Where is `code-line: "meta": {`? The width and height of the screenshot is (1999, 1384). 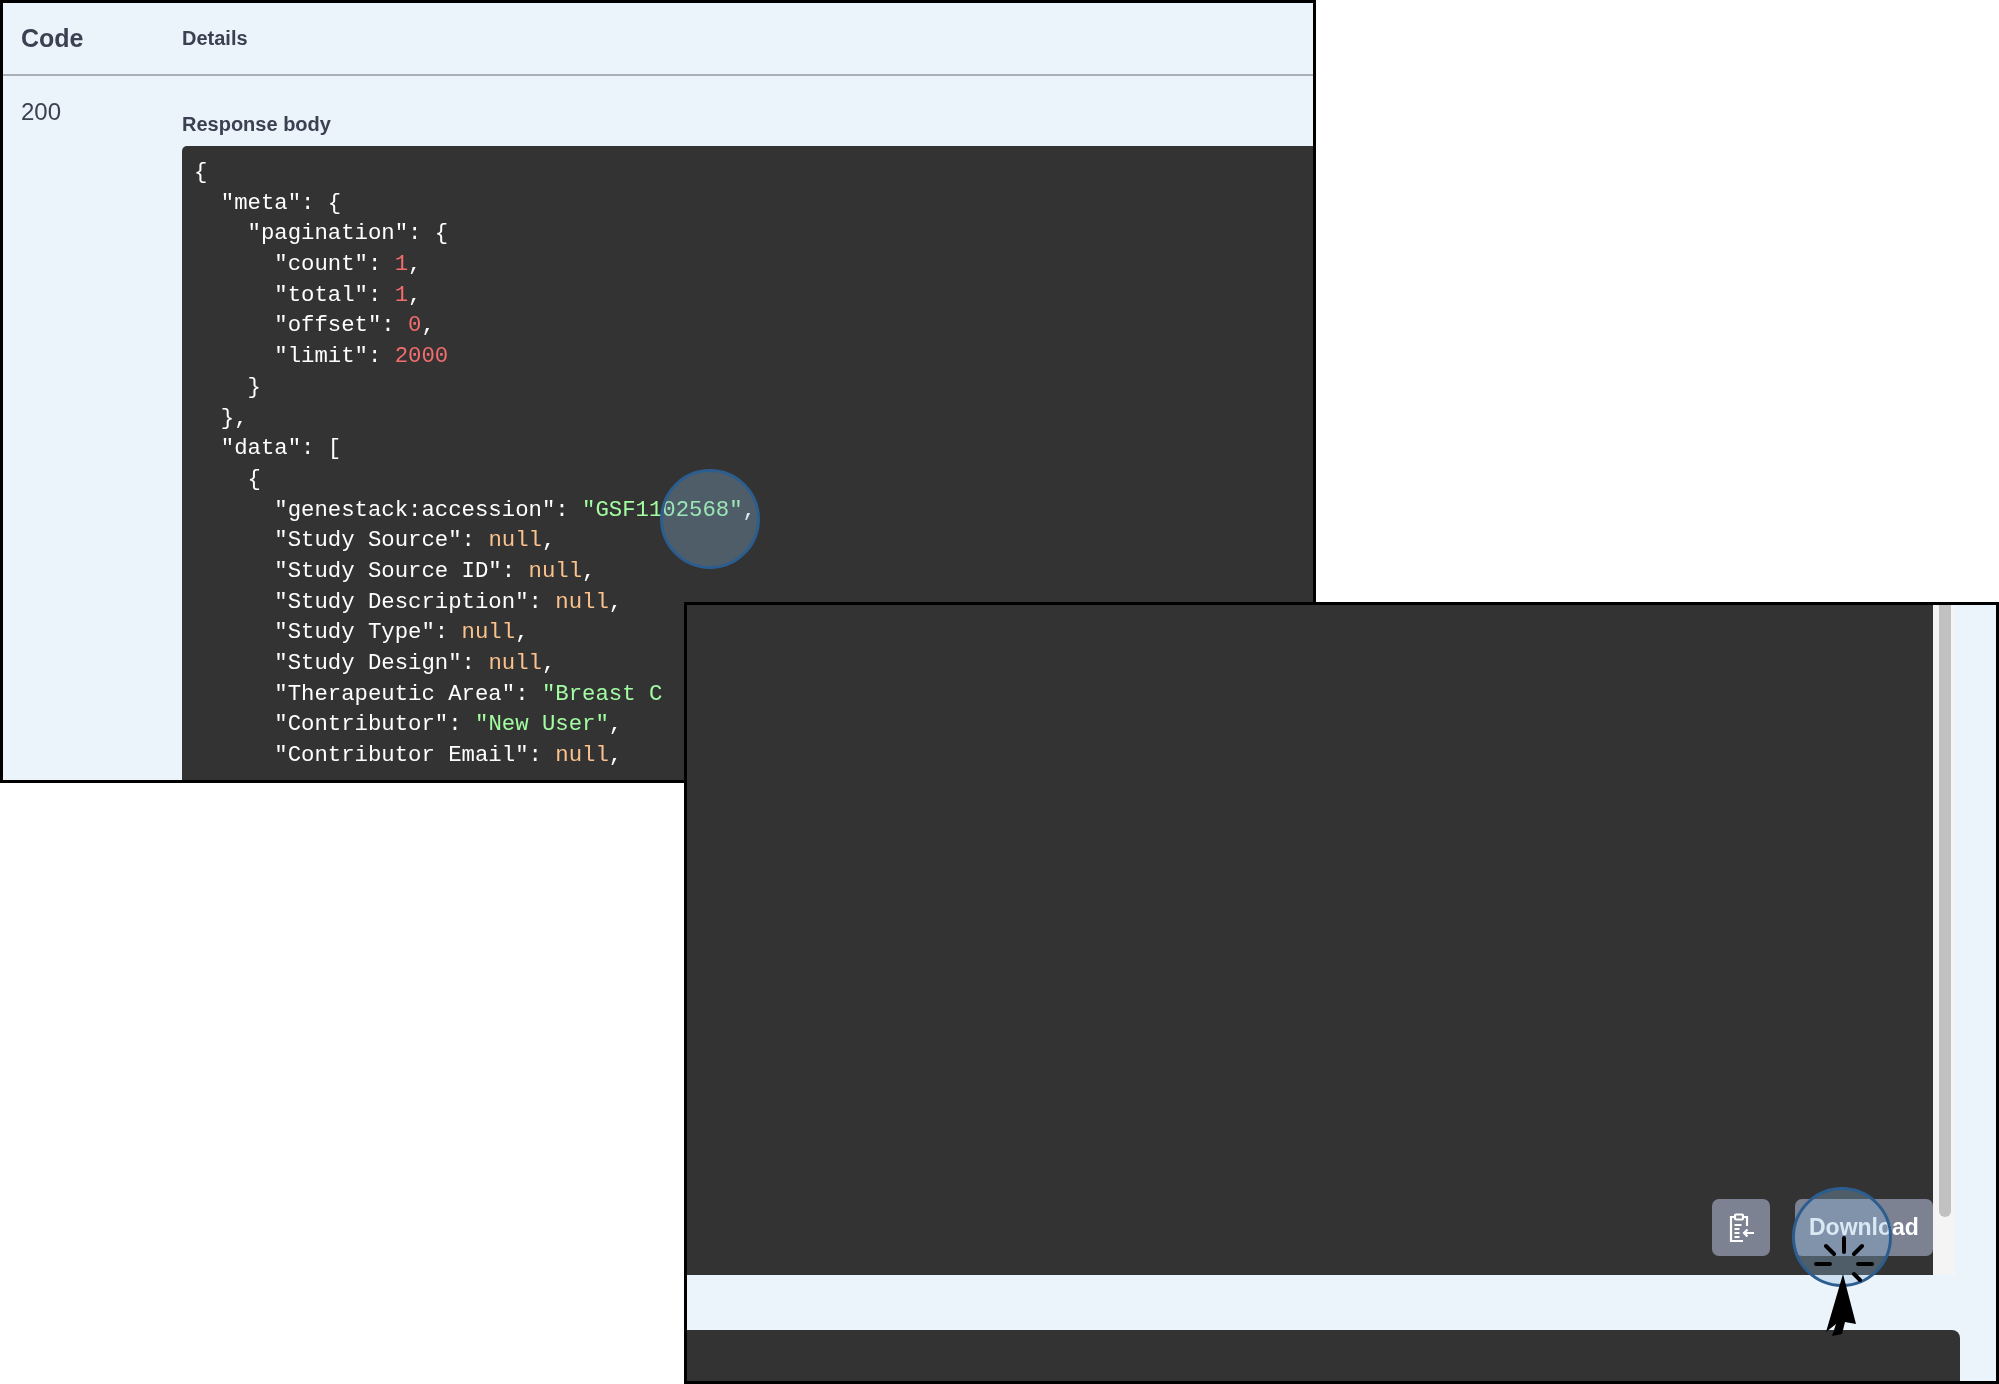
code-line: "meta": { is located at coordinates (281, 203).